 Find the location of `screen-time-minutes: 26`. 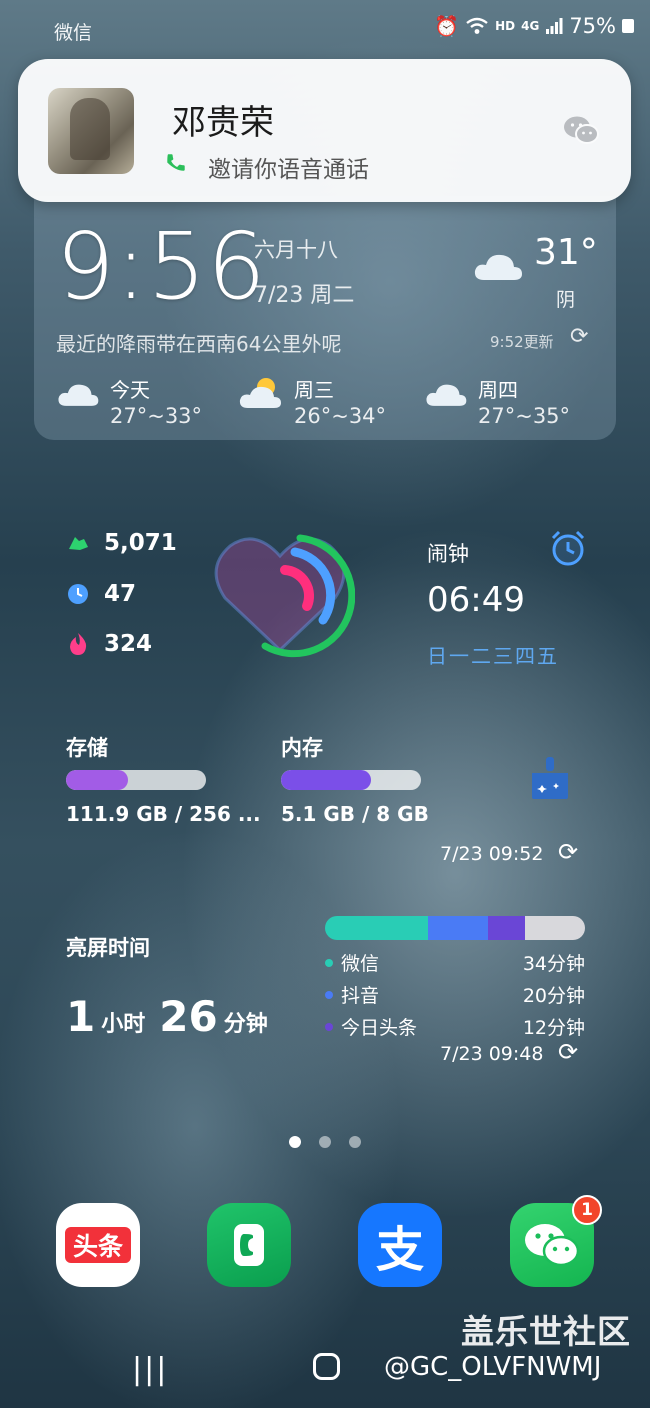

screen-time-minutes: 26 is located at coordinates (188, 1016).